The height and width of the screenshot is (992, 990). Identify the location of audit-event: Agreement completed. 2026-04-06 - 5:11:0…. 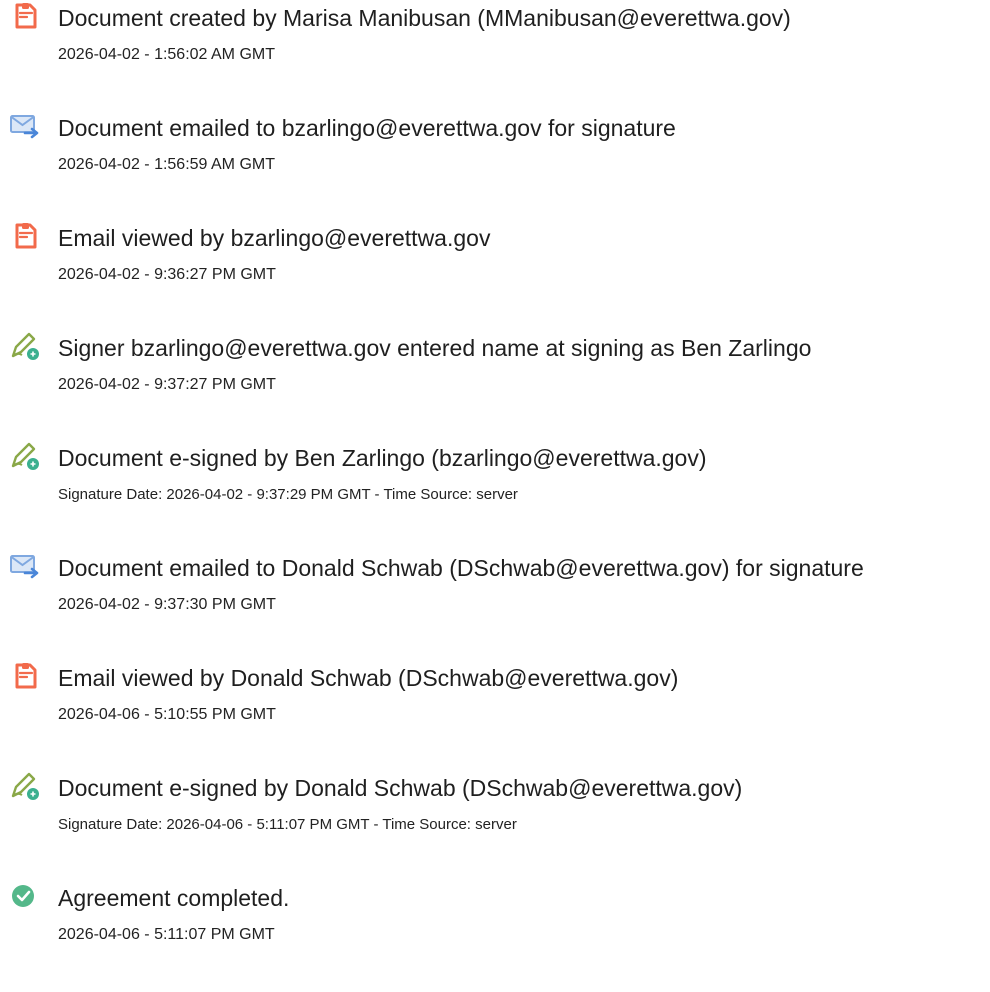
(495, 920).